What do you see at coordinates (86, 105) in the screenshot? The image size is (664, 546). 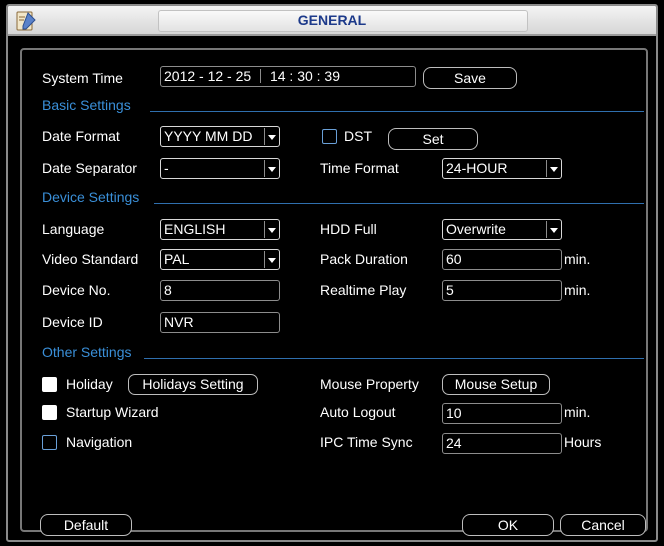 I see `basic-settings-heading: Basic Settings` at bounding box center [86, 105].